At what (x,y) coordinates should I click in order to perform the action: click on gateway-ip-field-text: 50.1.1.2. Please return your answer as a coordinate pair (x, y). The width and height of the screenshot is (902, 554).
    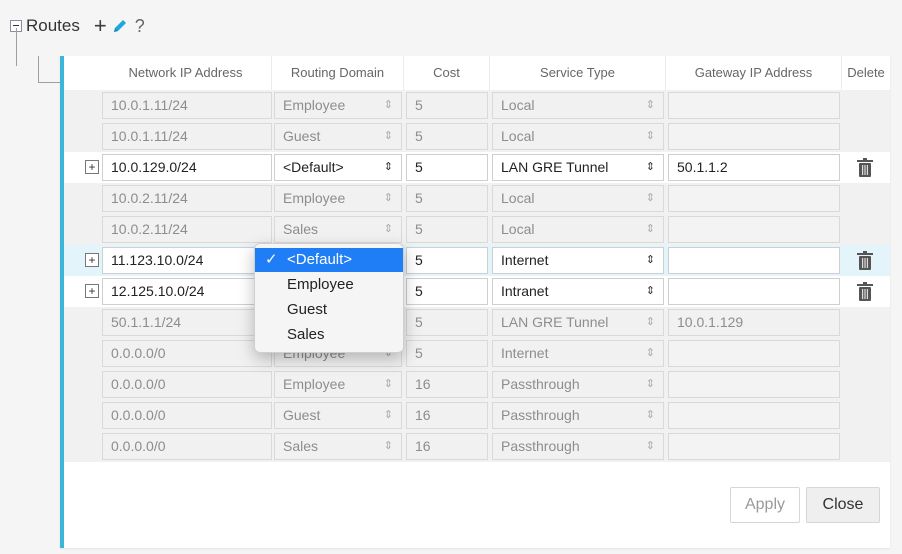
    Looking at the image, I should click on (702, 167).